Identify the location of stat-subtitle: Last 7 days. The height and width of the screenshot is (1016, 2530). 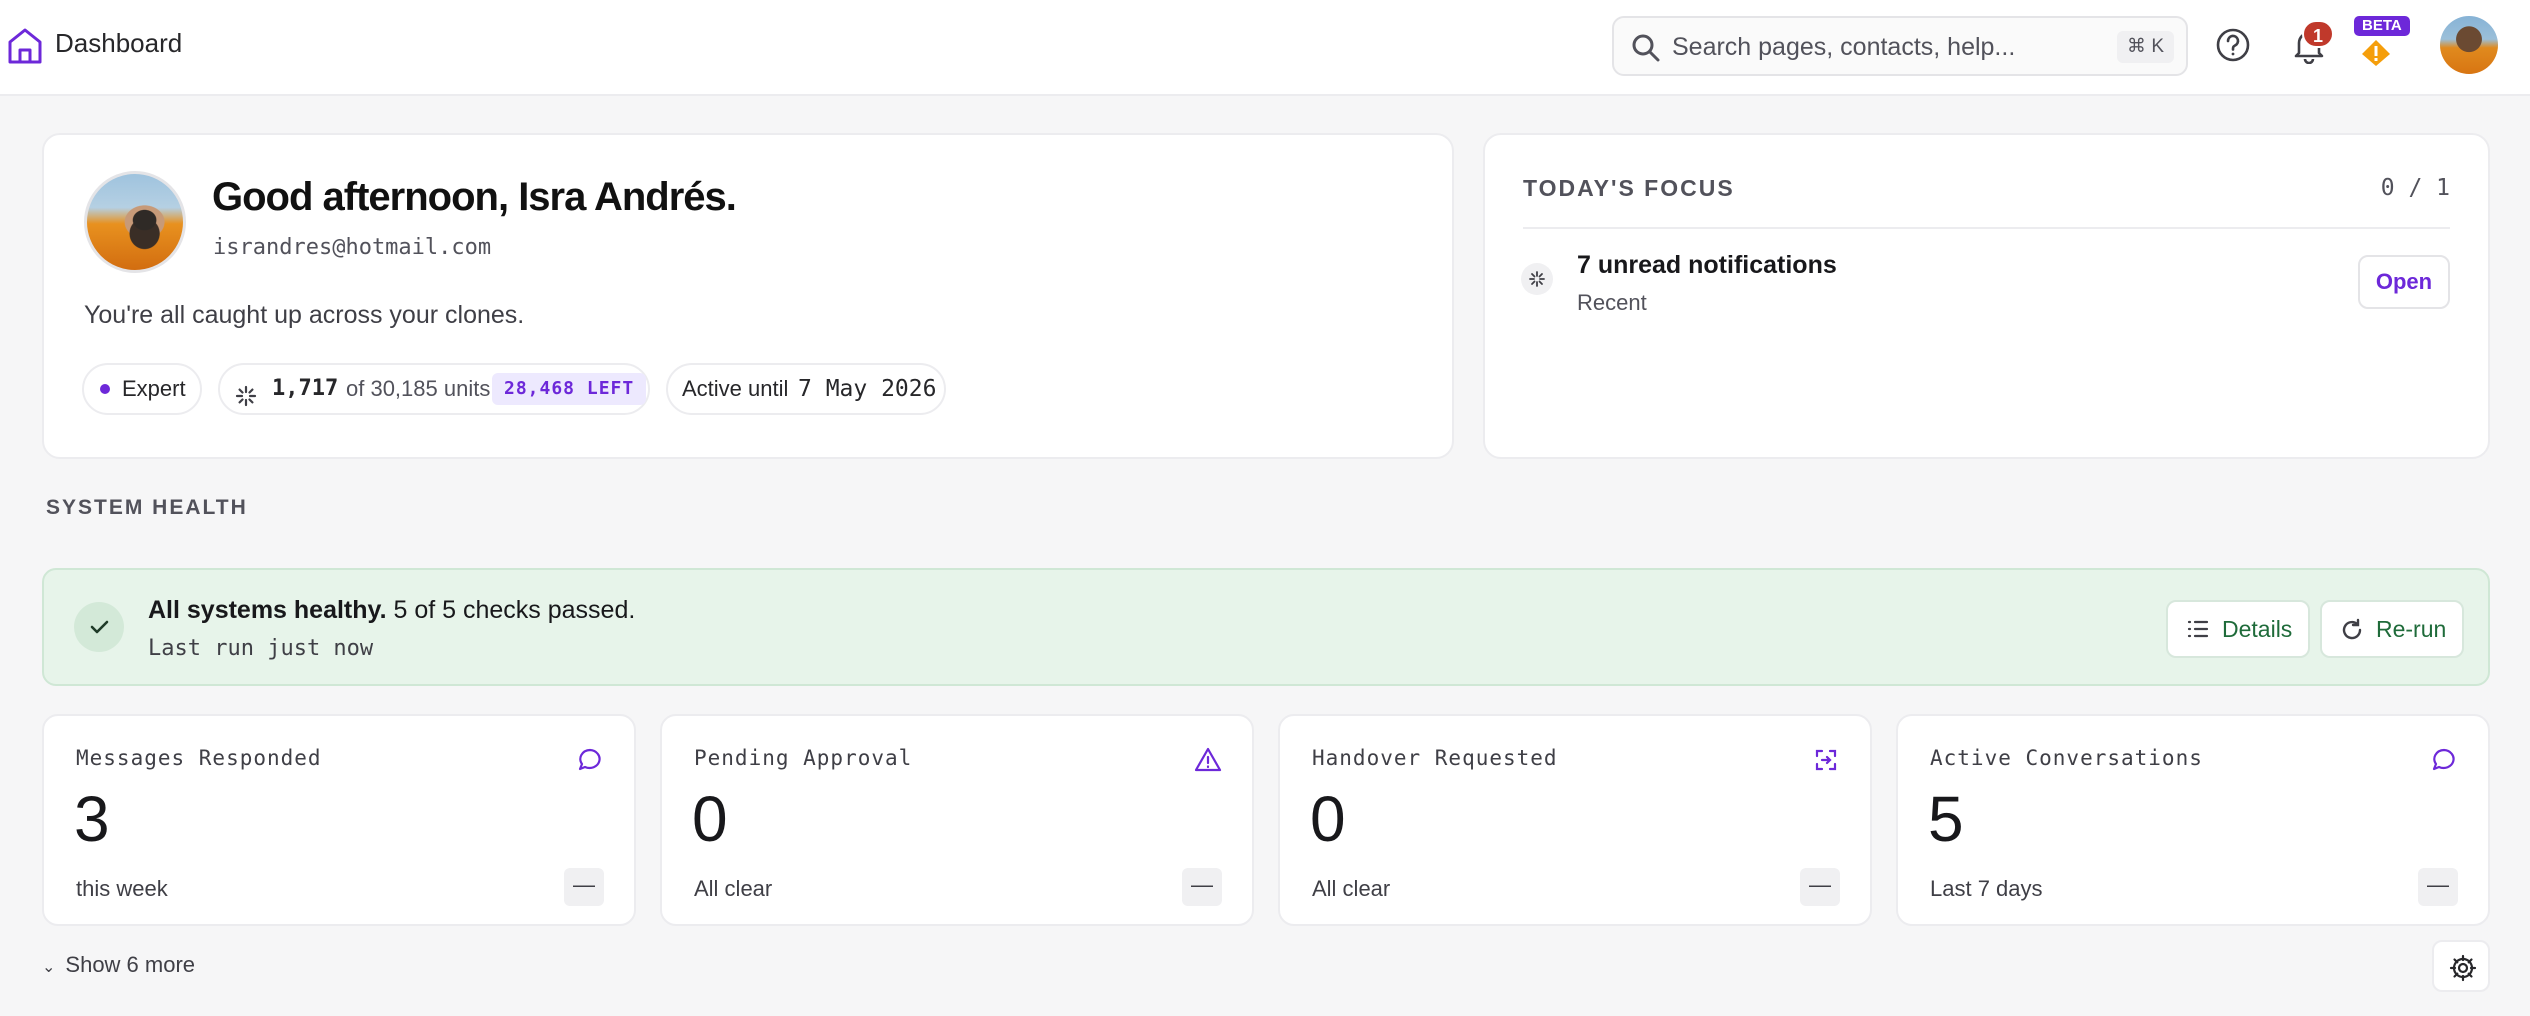
(1986, 888).